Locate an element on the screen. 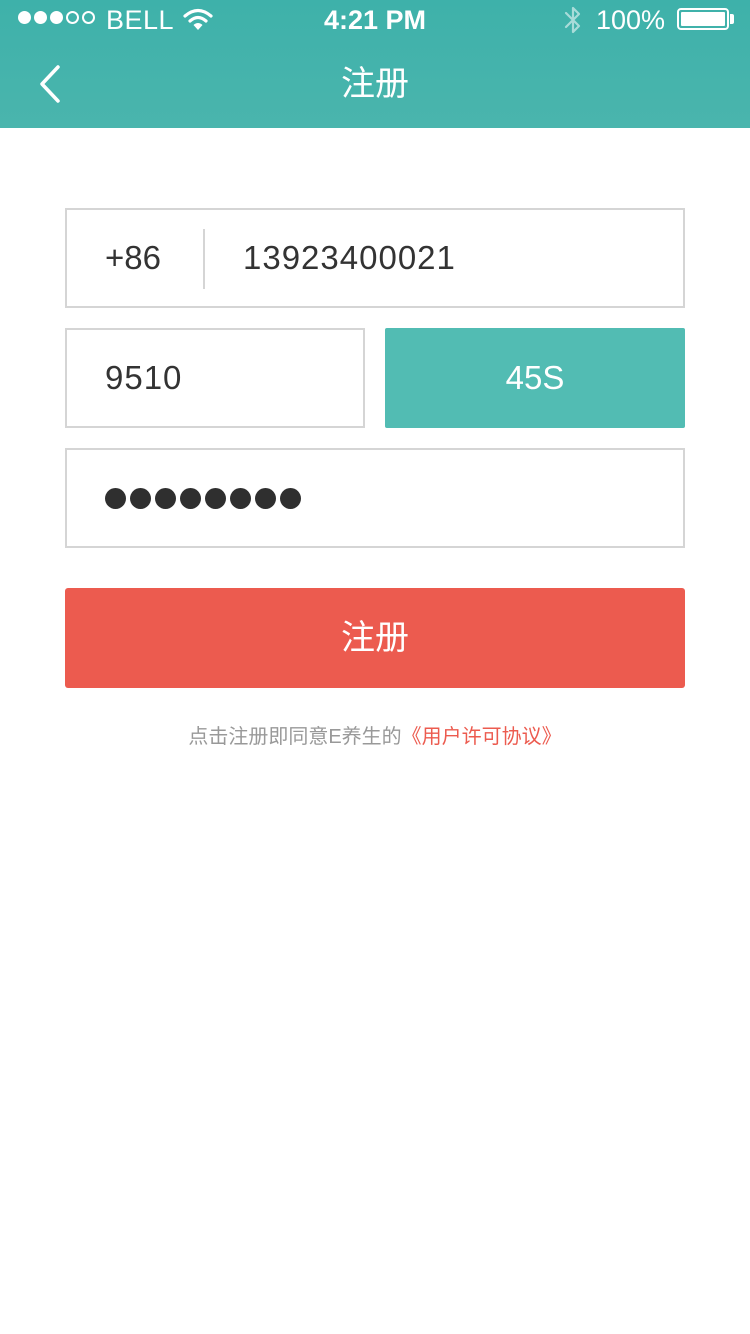  battery-fill is located at coordinates (703, 19).